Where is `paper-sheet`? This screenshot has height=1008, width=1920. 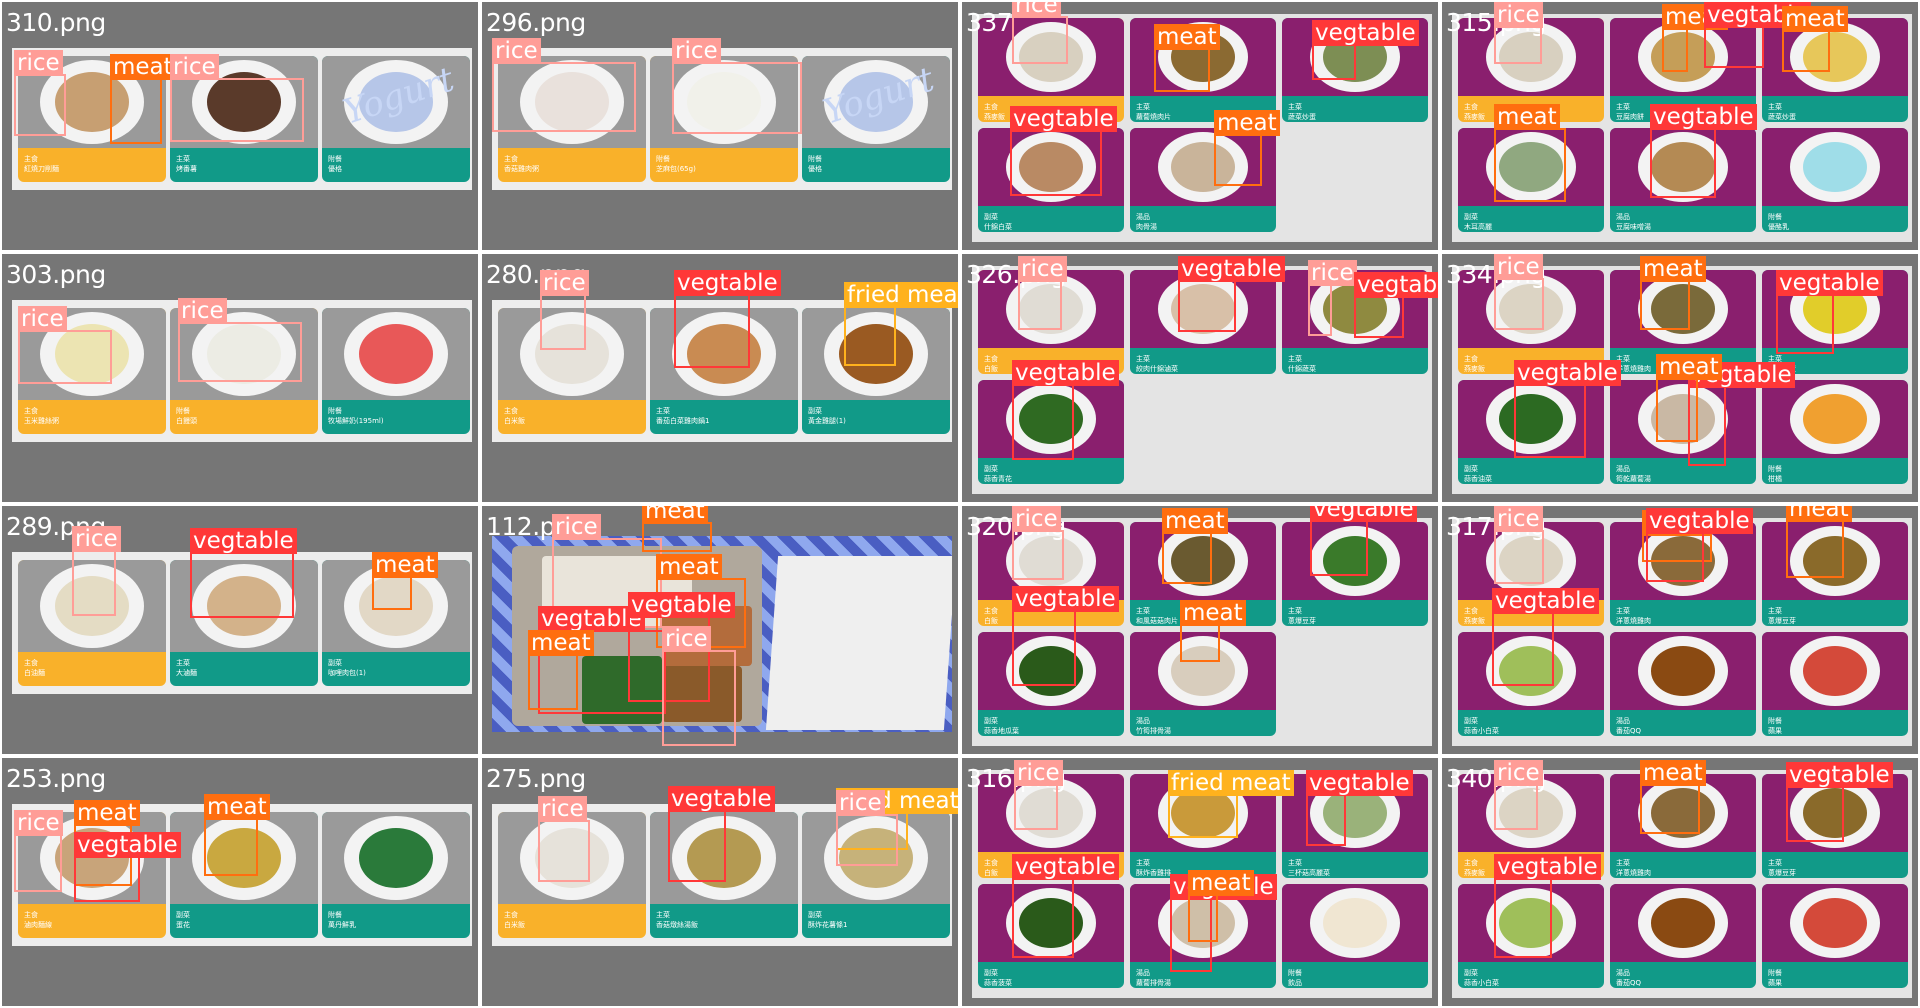 paper-sheet is located at coordinates (858, 643).